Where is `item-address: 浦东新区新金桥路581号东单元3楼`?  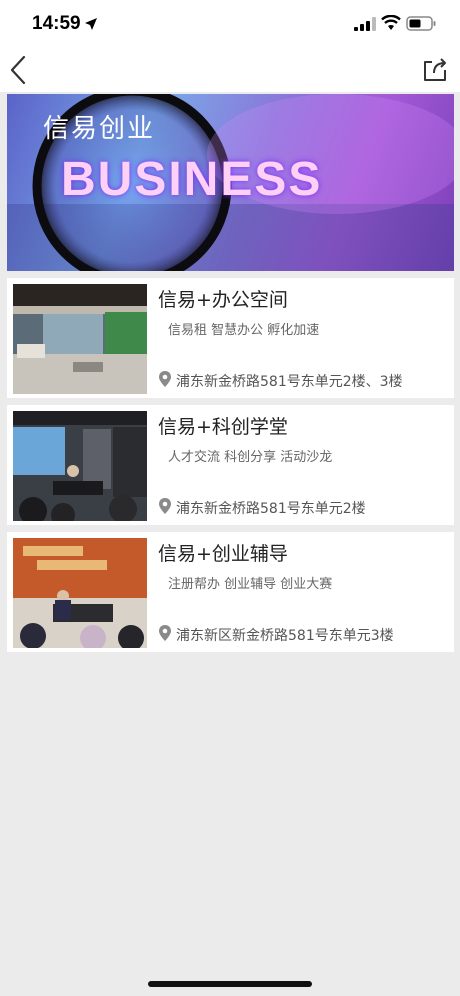 item-address: 浦东新区新金桥路581号东单元3楼 is located at coordinates (285, 636).